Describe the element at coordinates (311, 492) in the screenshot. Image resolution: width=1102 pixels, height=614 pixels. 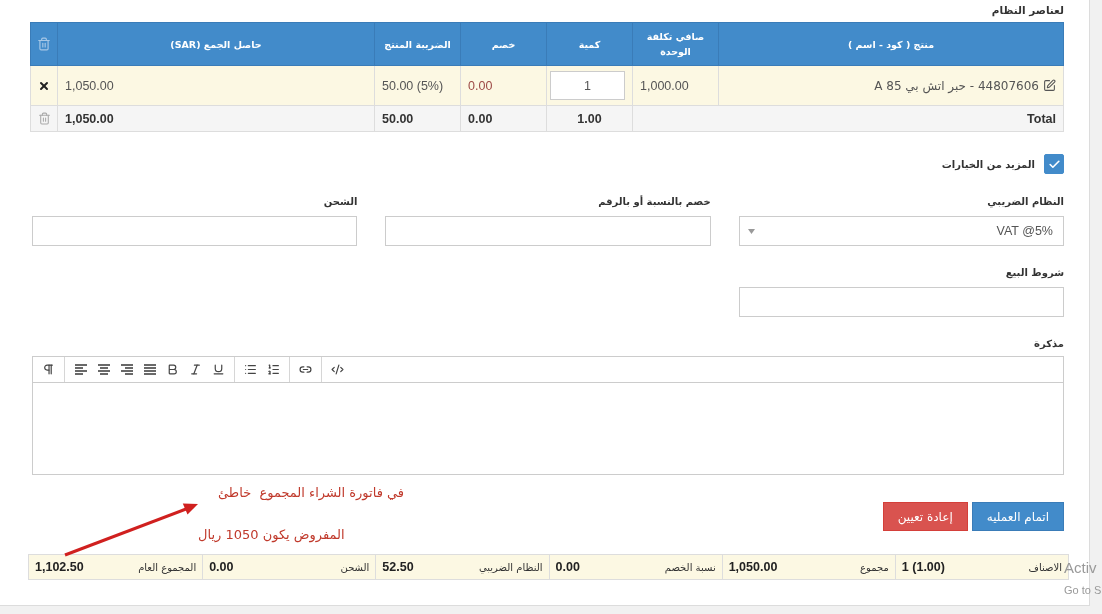
I see `annotation-text: في فاتورة الشراء المجموع خاطئ` at that location.